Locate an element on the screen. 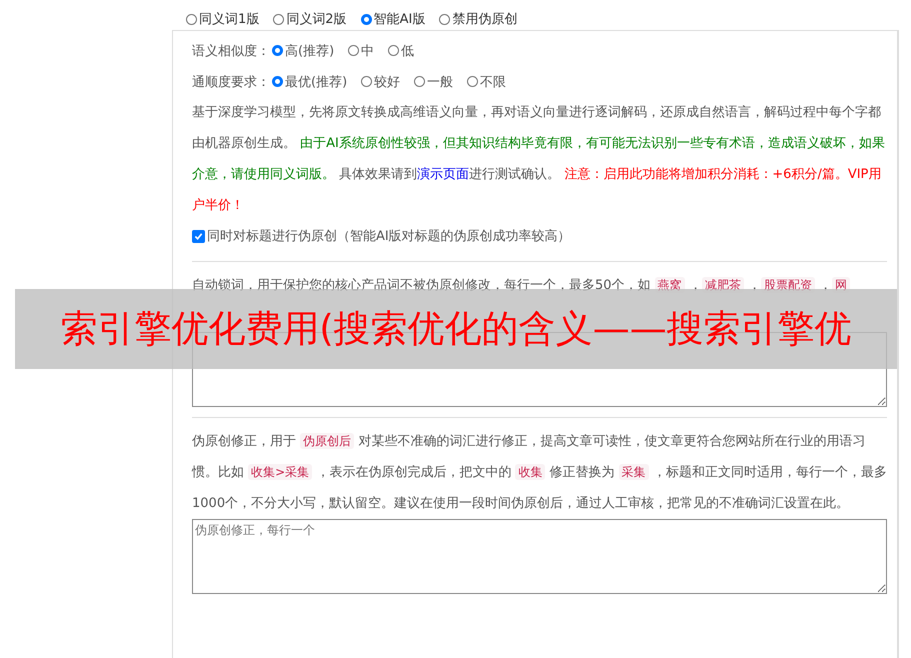 This screenshot has height=658, width=911. radio-label: 禁用伪原创 is located at coordinates (485, 19).